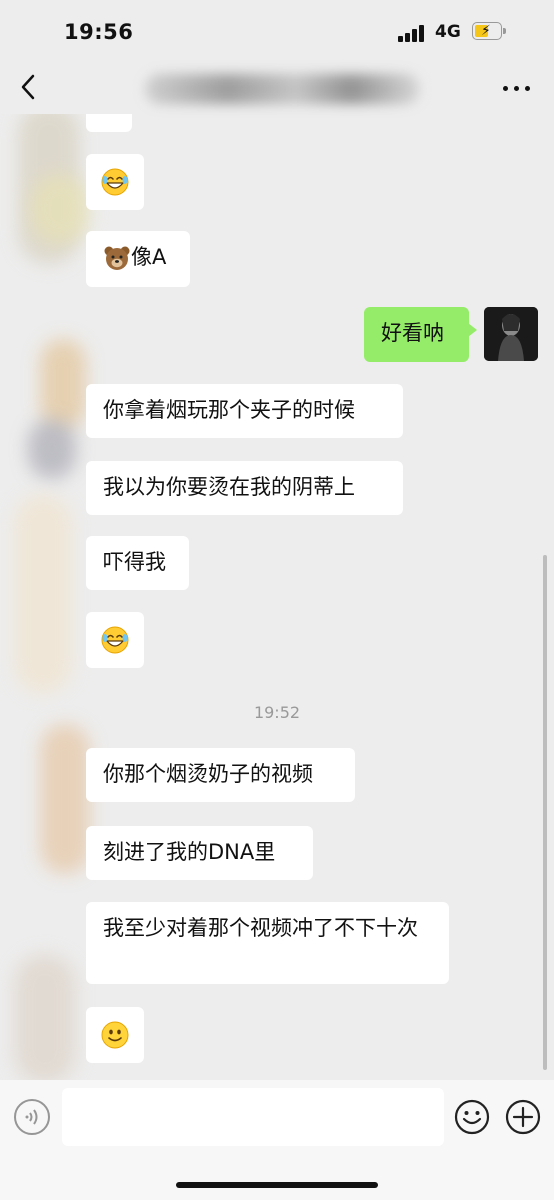 This screenshot has width=554, height=1200. What do you see at coordinates (448, 32) in the screenshot?
I see `network-type: 4G` at bounding box center [448, 32].